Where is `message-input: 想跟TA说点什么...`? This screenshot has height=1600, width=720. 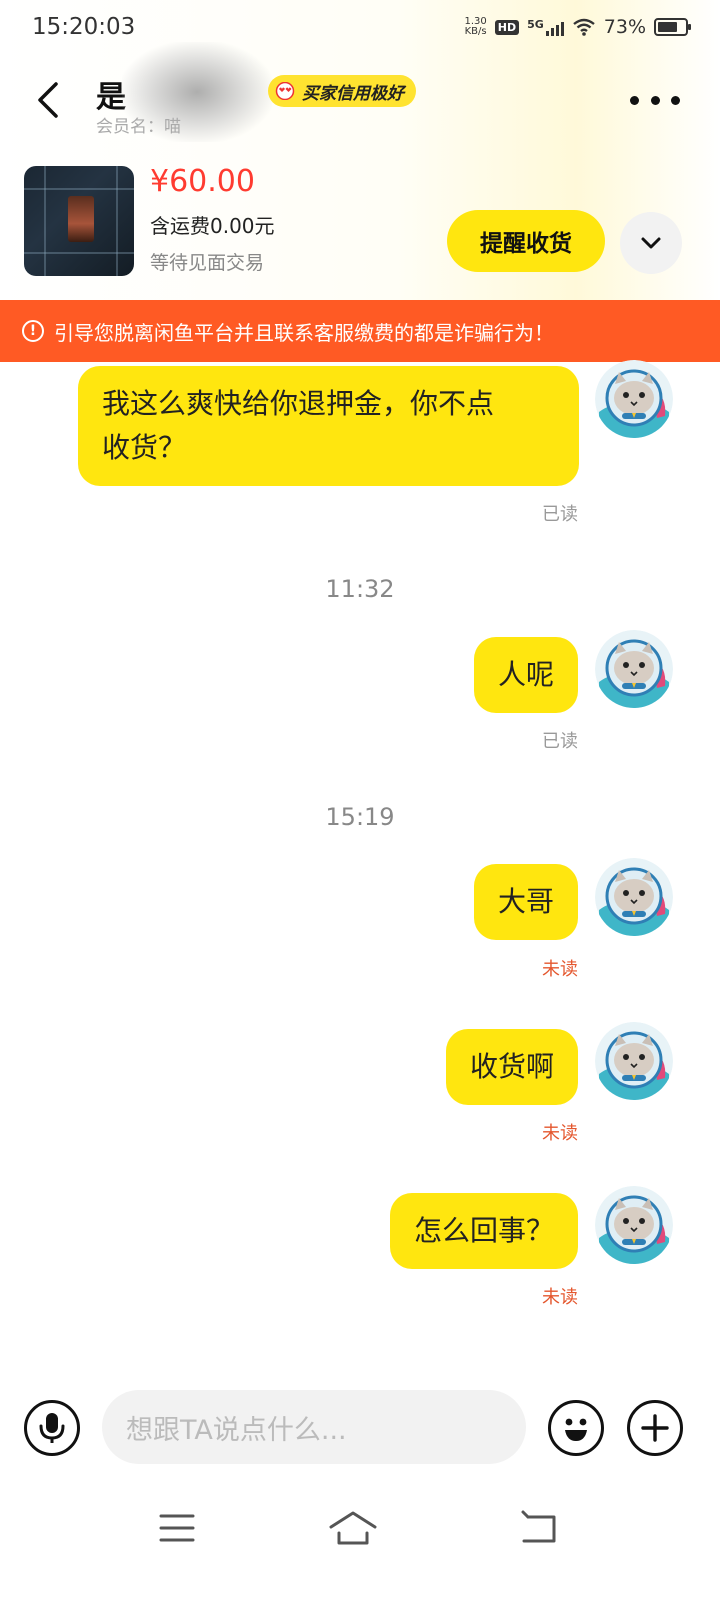
message-input: 想跟TA说点什么... is located at coordinates (314, 1427).